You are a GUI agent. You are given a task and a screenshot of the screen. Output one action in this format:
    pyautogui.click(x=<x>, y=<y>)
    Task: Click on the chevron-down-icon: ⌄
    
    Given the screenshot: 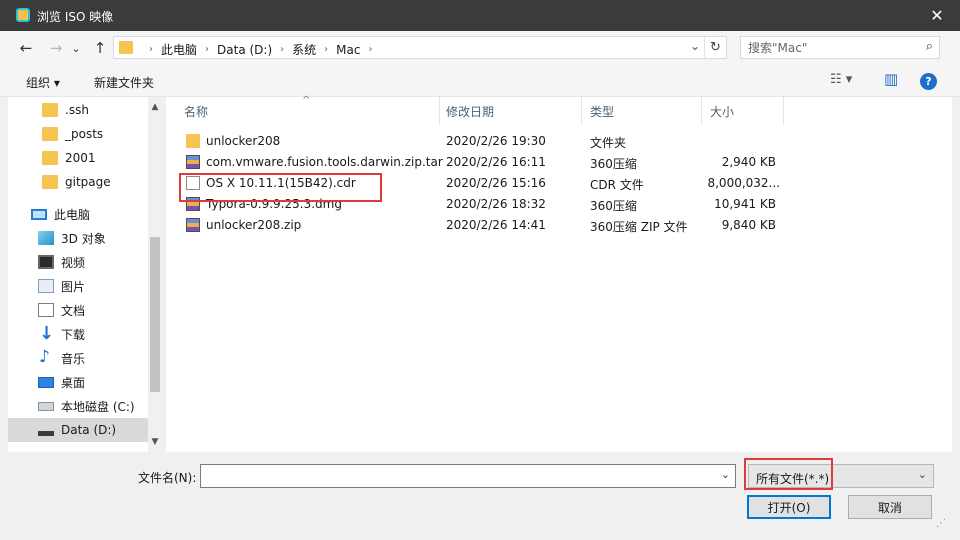 What is the action you would take?
    pyautogui.click(x=922, y=474)
    